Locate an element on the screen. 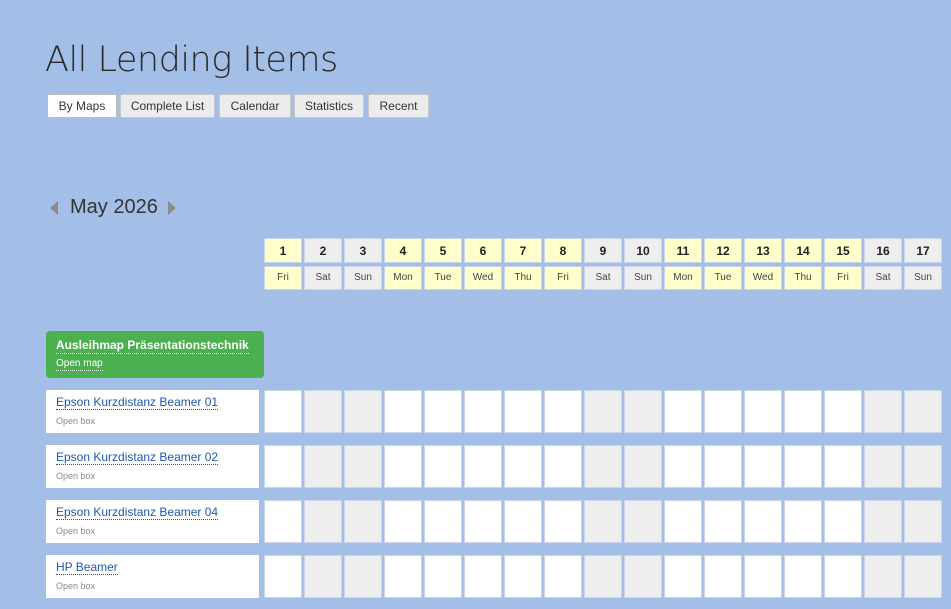 This screenshot has height=609, width=951. month-label: May 2026 is located at coordinates (114, 207).